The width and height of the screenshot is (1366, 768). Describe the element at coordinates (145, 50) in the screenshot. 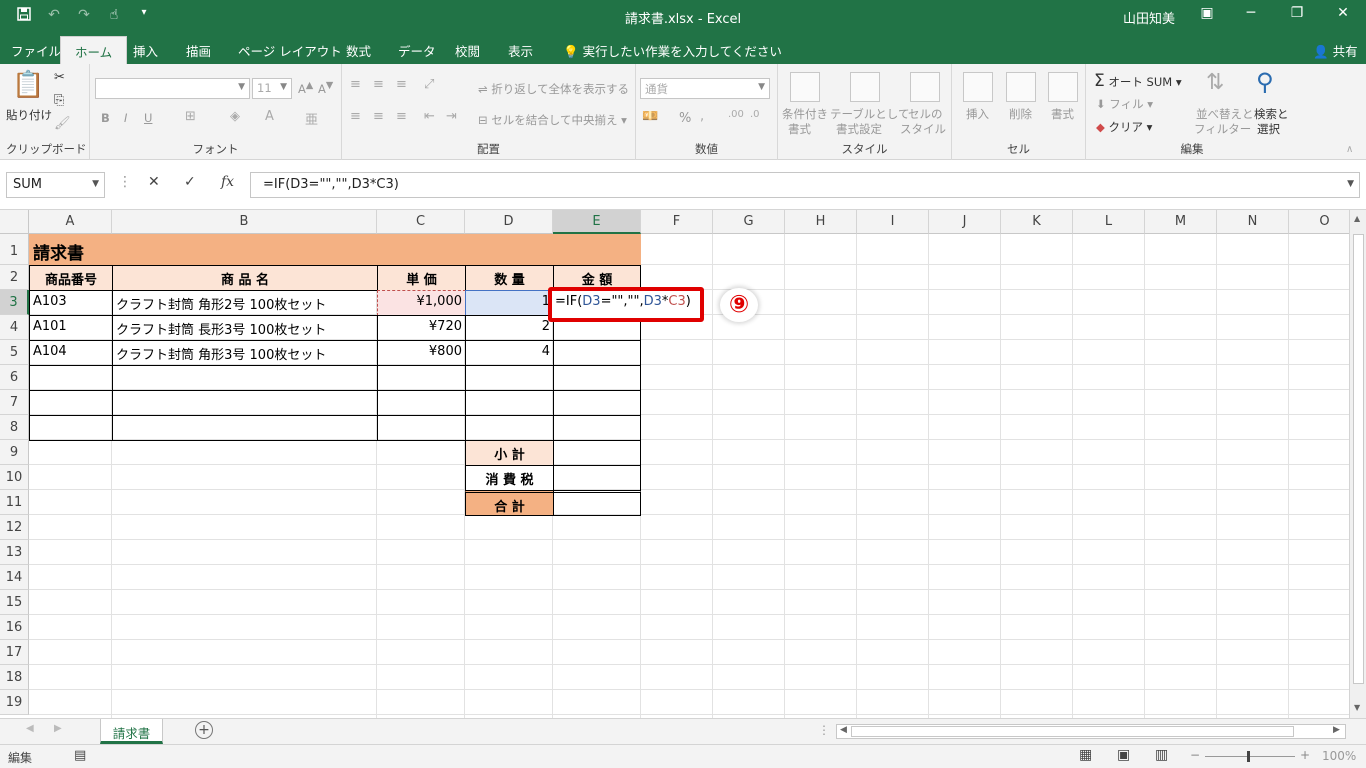

I see `tab-insert: 挿入` at that location.